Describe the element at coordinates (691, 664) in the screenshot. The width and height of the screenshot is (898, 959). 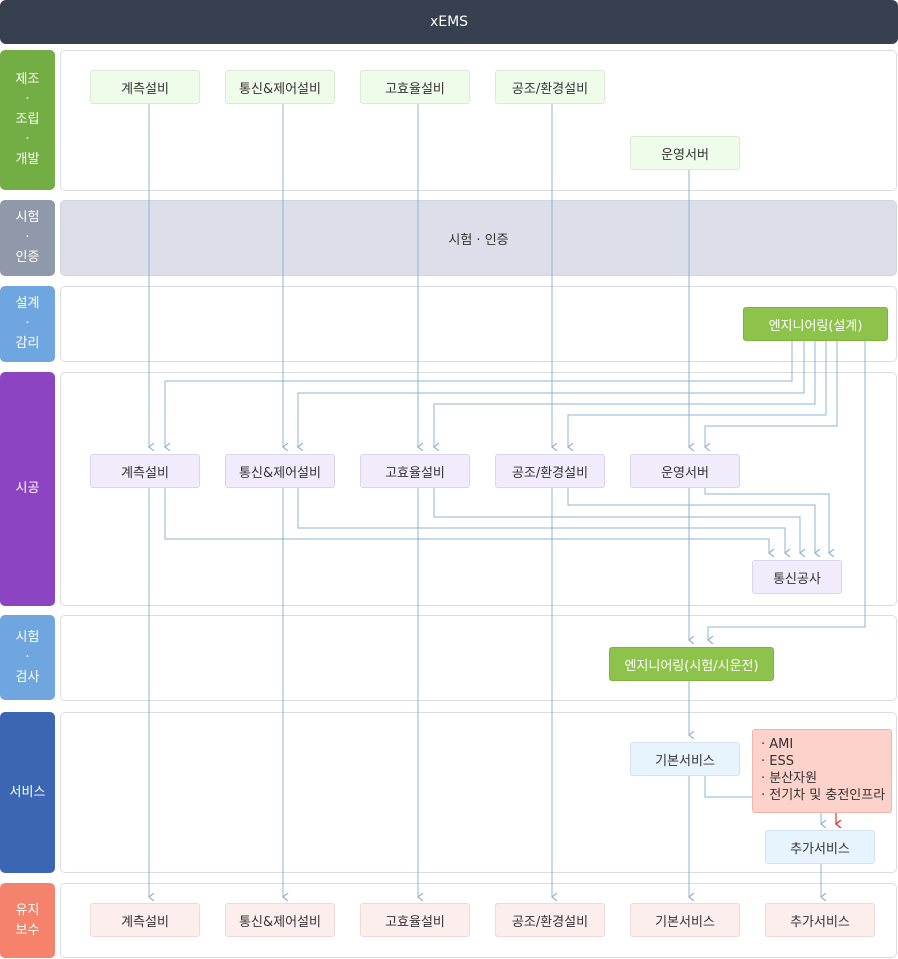
I see `engineering-test-commissioning: 엔지니어링(시험/시운전)` at that location.